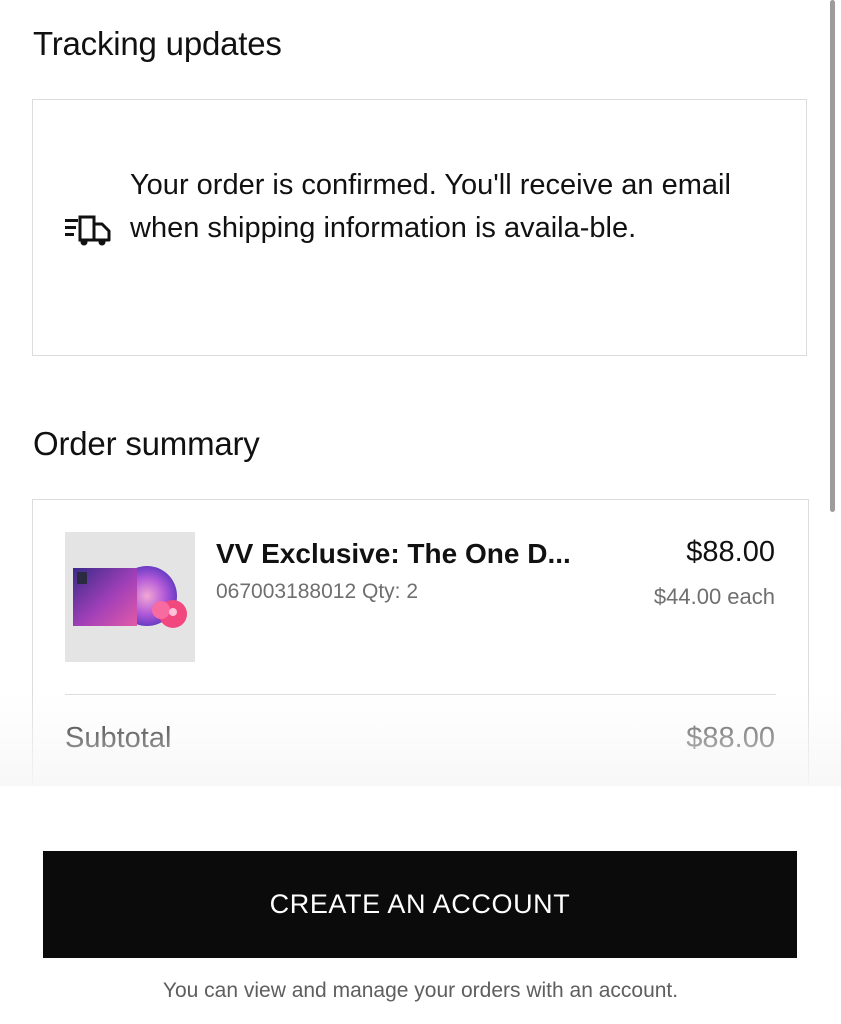  What do you see at coordinates (832, 256) in the screenshot?
I see `page-scrollbar` at bounding box center [832, 256].